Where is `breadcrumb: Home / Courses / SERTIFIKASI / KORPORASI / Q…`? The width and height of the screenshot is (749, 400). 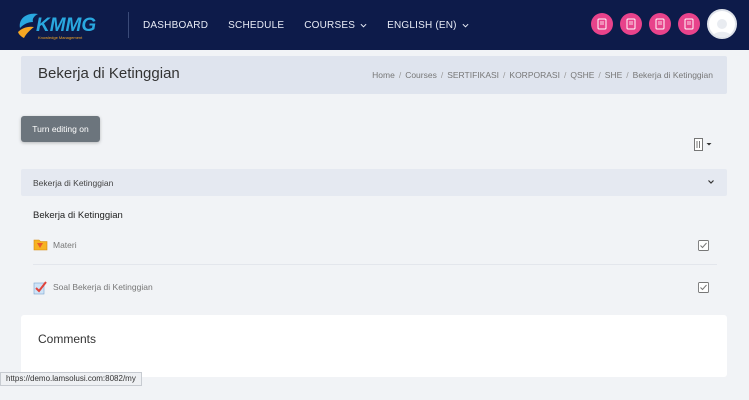
breadcrumb: Home / Courses / SERTIFIKASI / KORPORASI / Q… is located at coordinates (542, 75).